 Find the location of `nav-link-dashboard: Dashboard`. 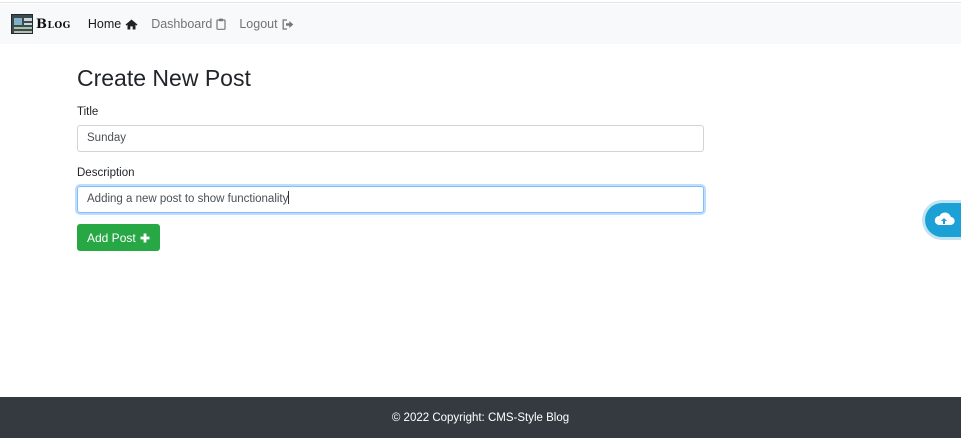

nav-link-dashboard: Dashboard is located at coordinates (188, 24).